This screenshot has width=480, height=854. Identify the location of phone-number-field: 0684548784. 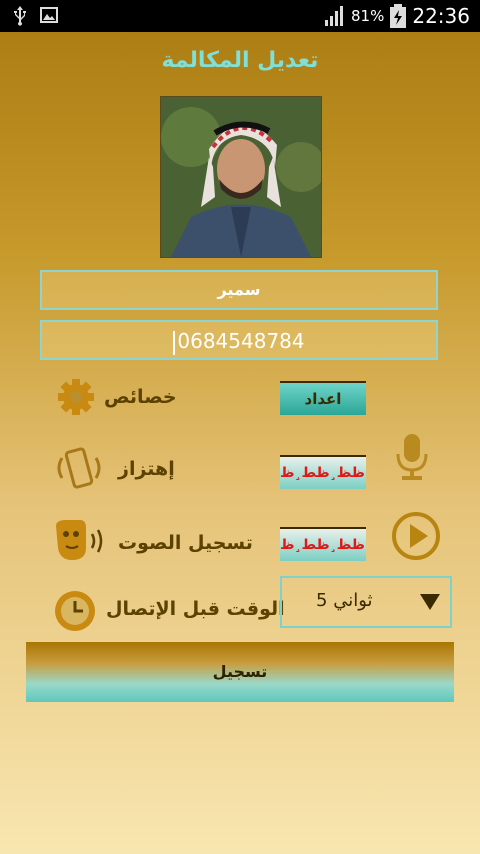
(239, 340).